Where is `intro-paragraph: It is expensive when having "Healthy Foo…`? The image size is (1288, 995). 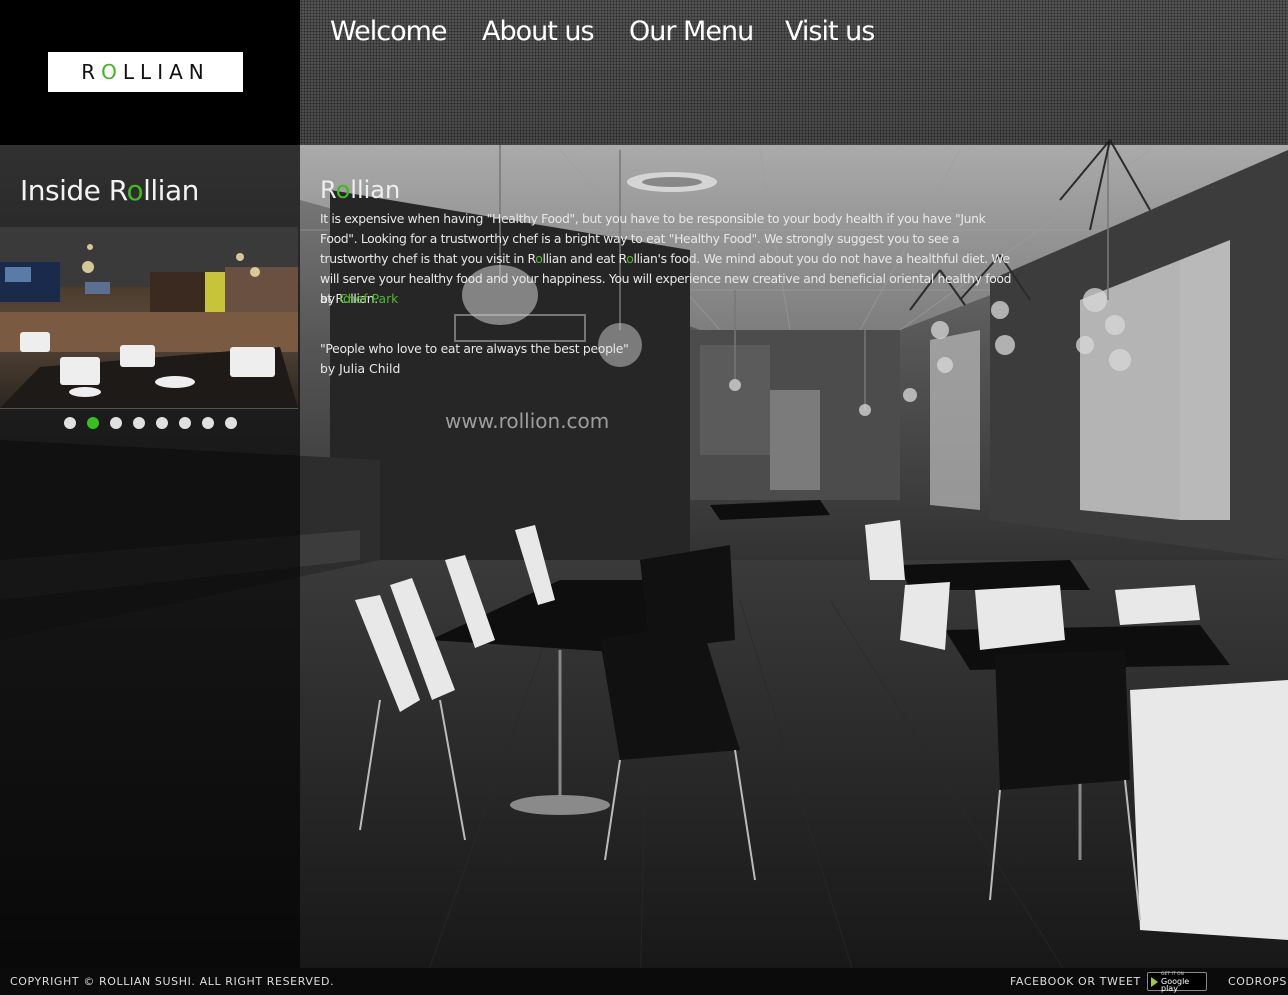 intro-paragraph: It is expensive when having "Healthy Foo… is located at coordinates (670, 259).